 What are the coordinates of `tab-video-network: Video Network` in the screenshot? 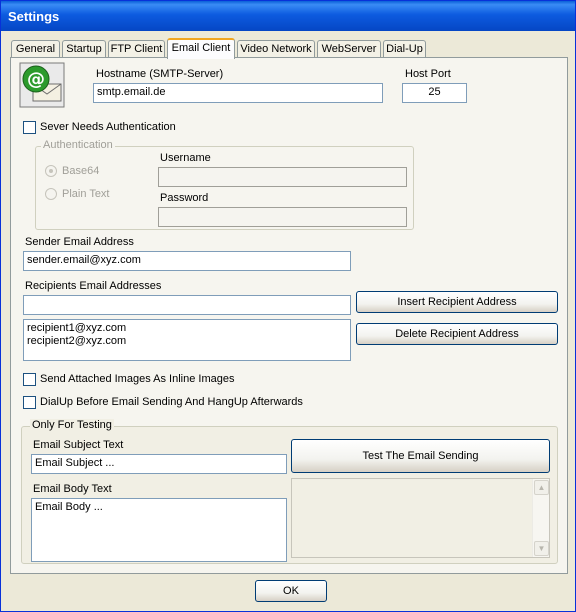 It's located at (276, 49).